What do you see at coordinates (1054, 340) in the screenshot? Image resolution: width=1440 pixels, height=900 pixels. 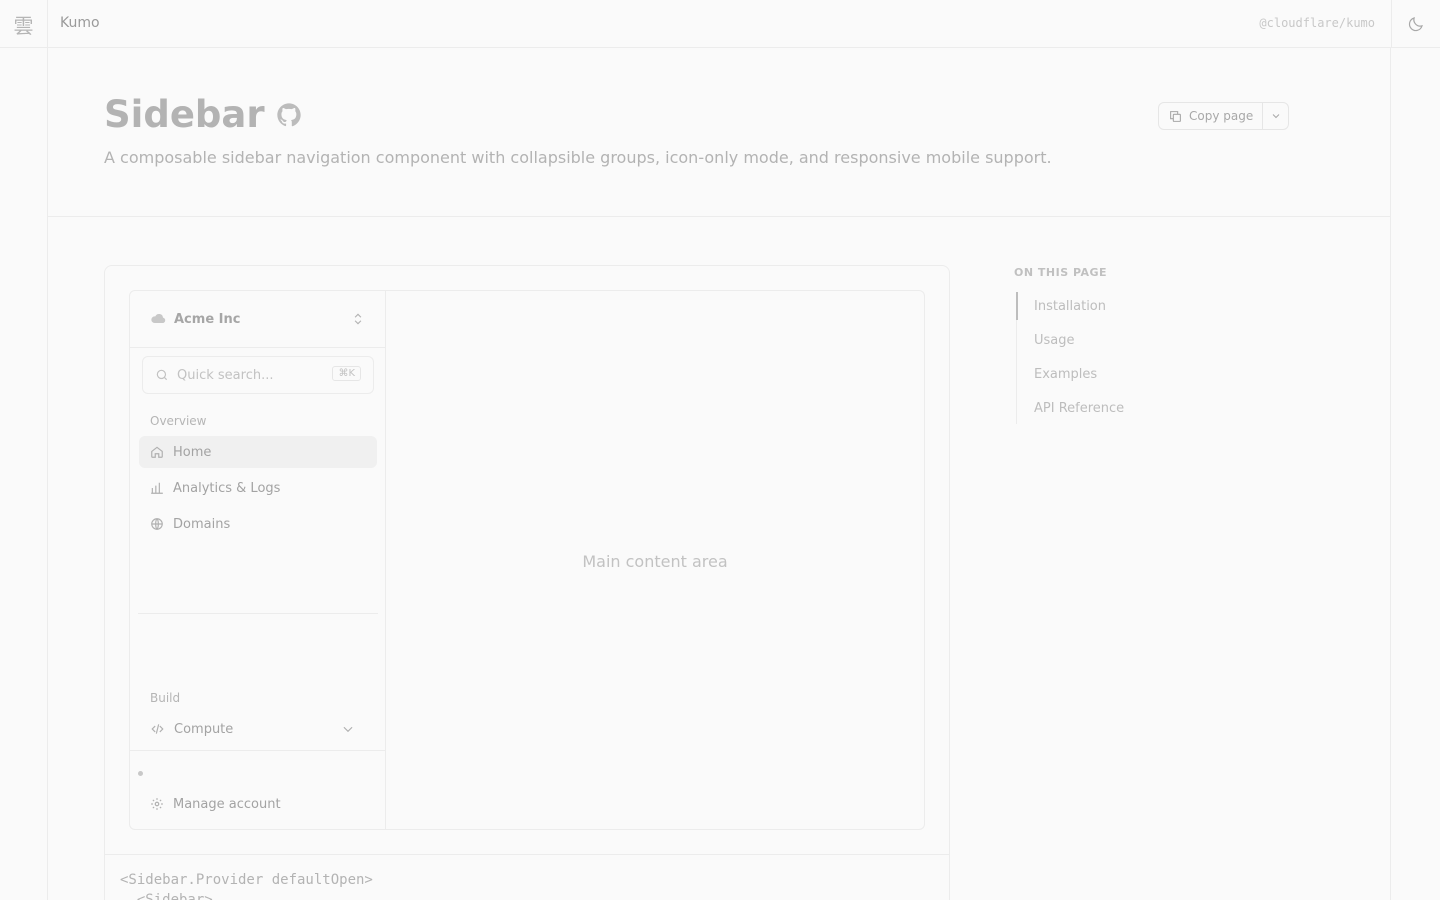 I see `toc-item-usage: Usage` at bounding box center [1054, 340].